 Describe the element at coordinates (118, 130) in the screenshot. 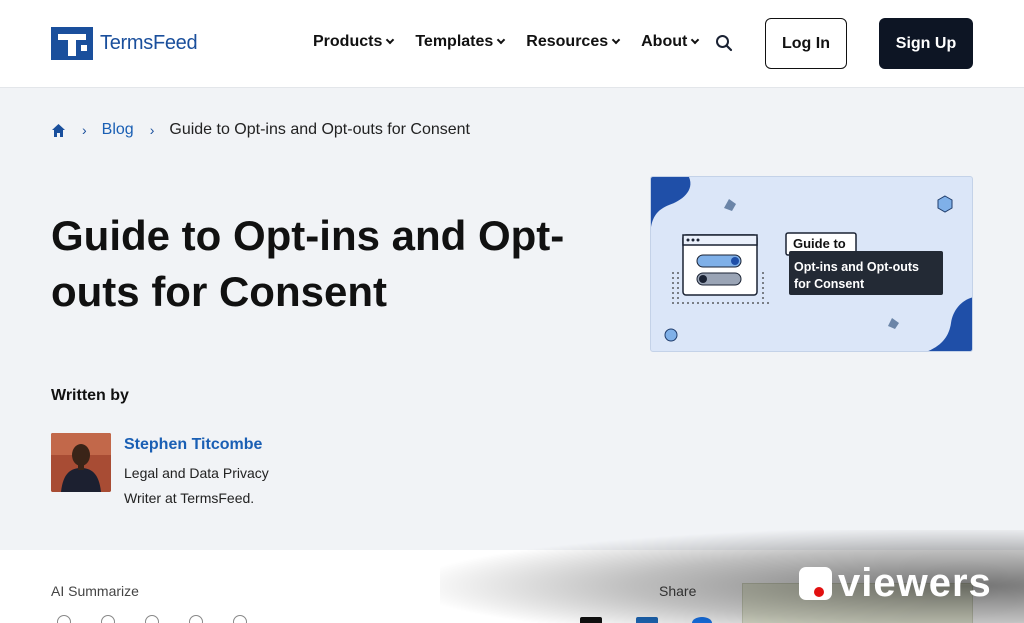

I see `breadcrumb-blog-link: Blog` at that location.